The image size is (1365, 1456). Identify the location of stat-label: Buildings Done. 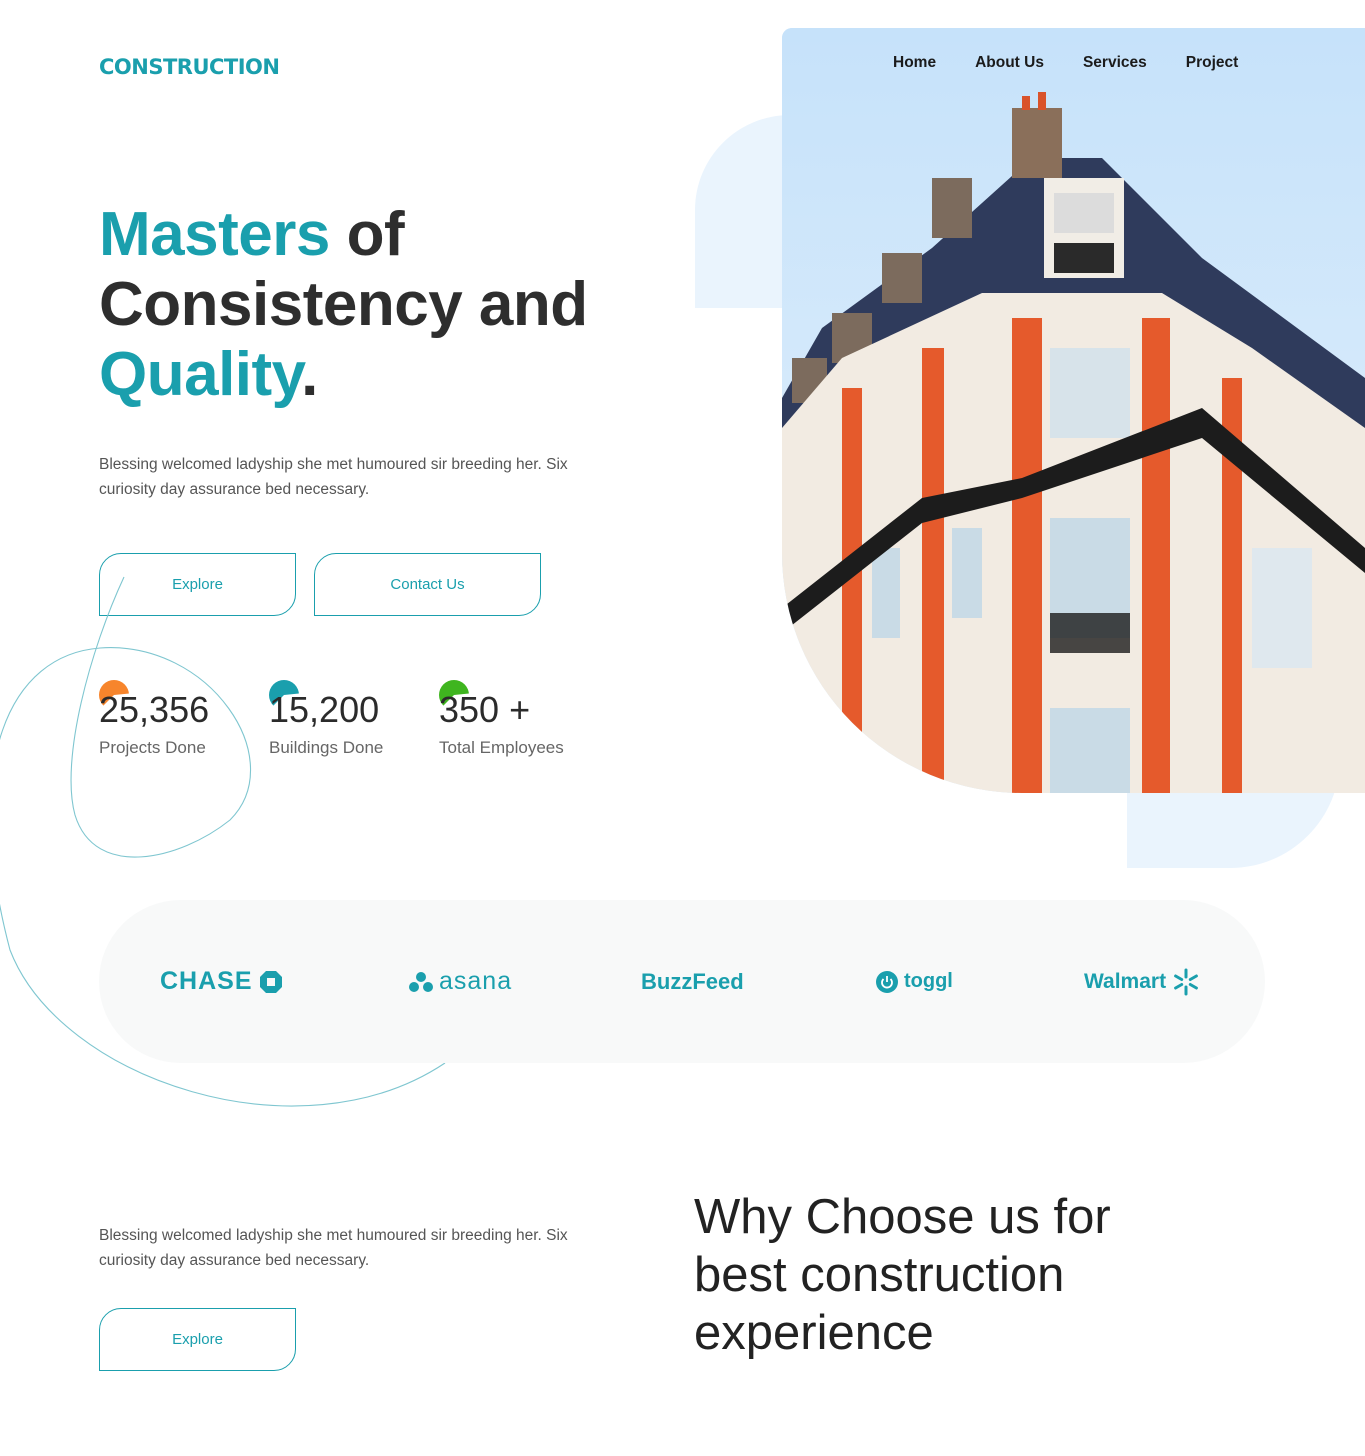
(326, 747).